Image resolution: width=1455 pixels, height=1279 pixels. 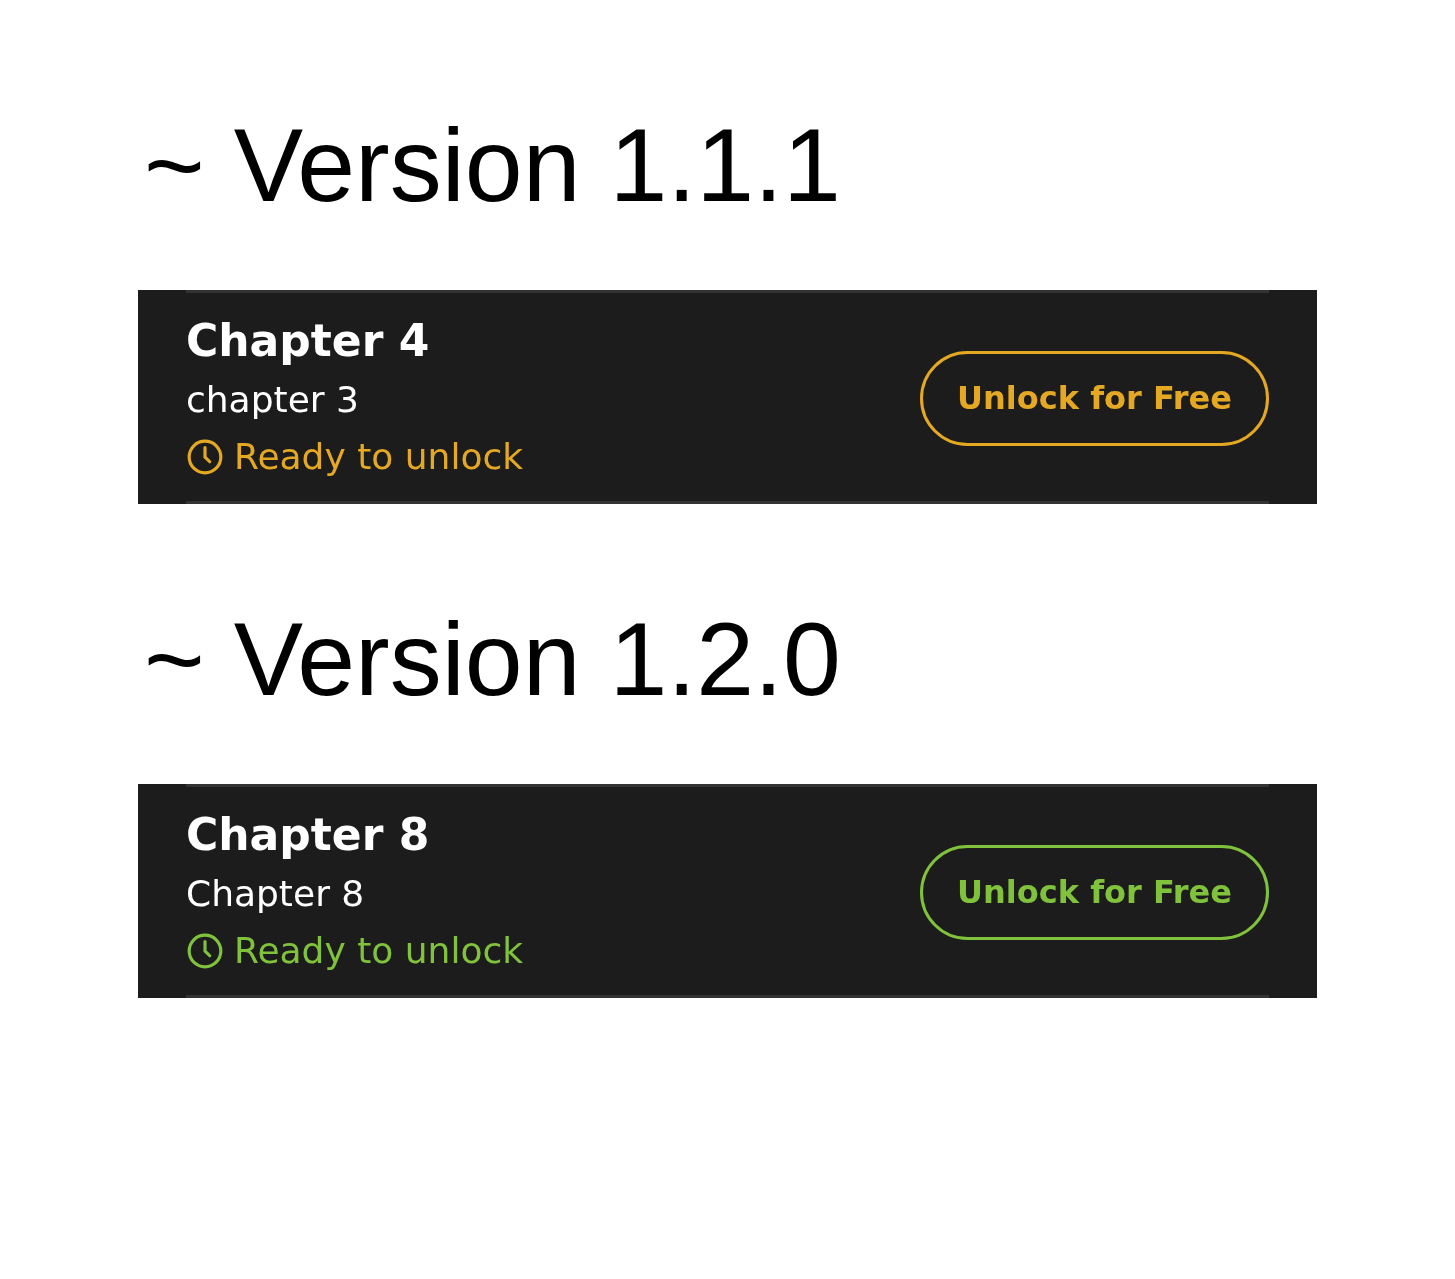 What do you see at coordinates (273, 400) in the screenshot?
I see `chapter-subtitle: chapter 3` at bounding box center [273, 400].